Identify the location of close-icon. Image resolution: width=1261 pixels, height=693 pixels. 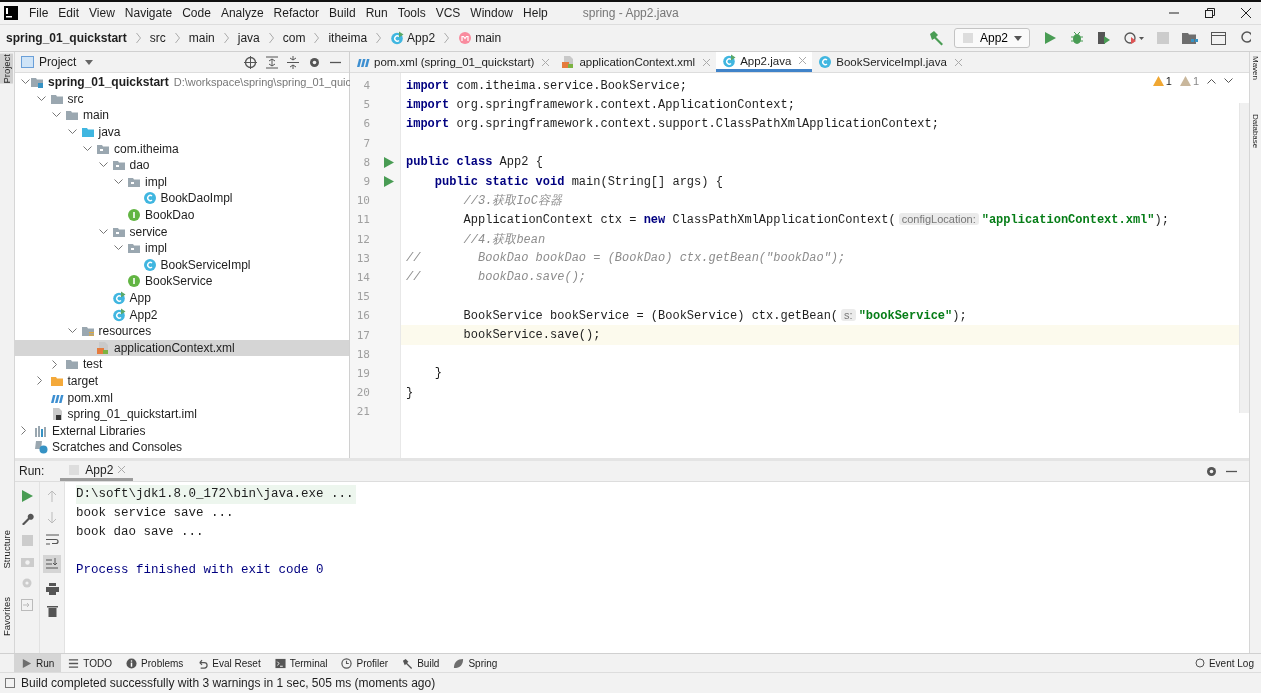
(1246, 13).